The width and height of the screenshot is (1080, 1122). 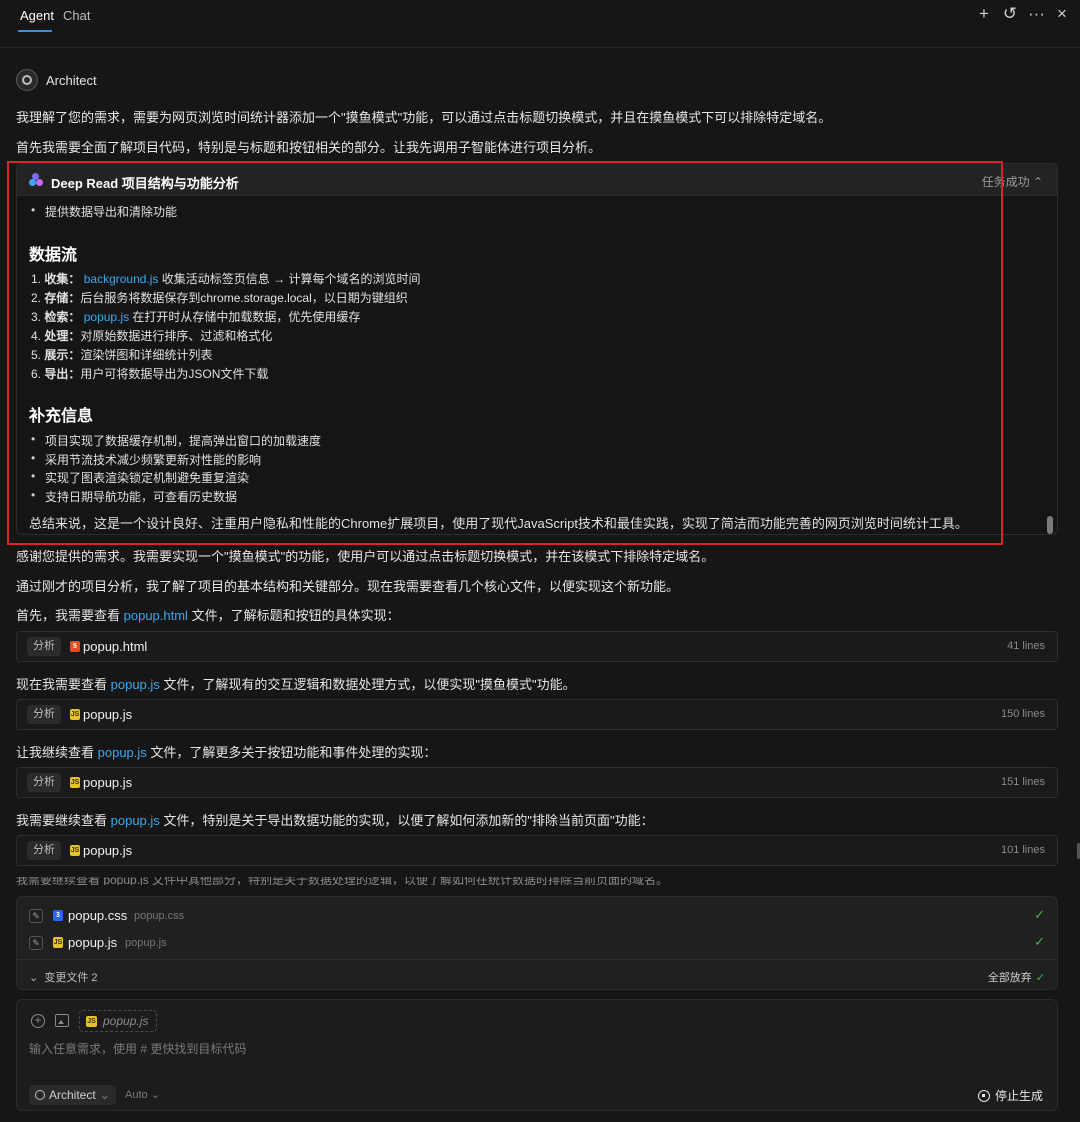 I want to click on file-card: 分析 JS popup.js 101 lines, so click(x=537, y=850).